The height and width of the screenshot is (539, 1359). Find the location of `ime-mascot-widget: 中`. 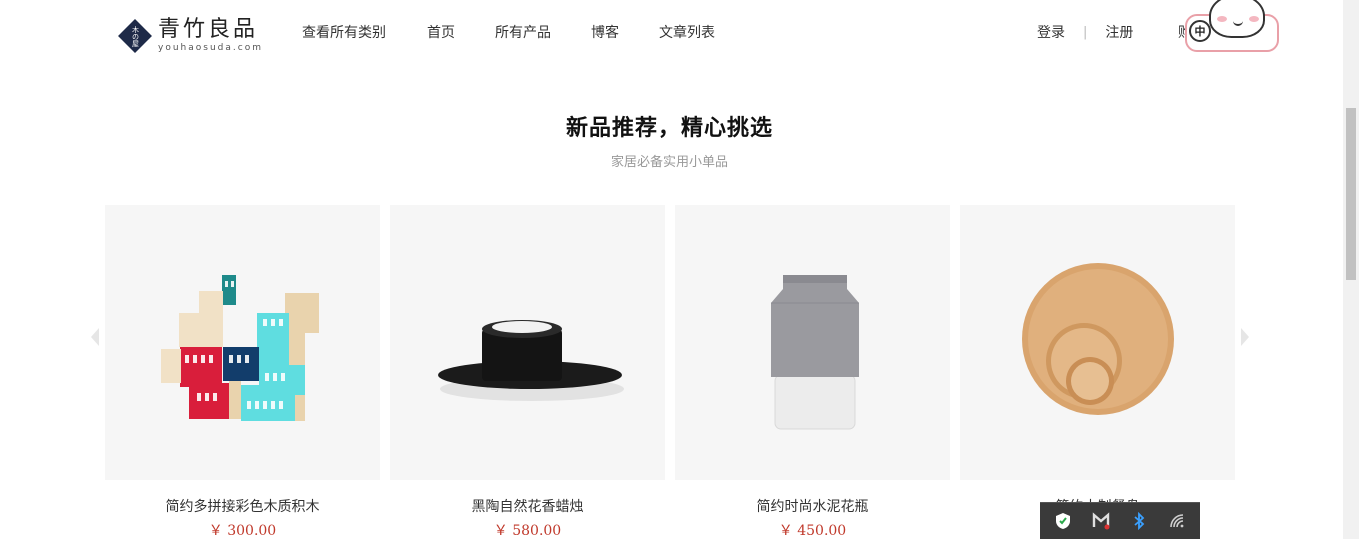

ime-mascot-widget: 中 is located at coordinates (1232, 28).